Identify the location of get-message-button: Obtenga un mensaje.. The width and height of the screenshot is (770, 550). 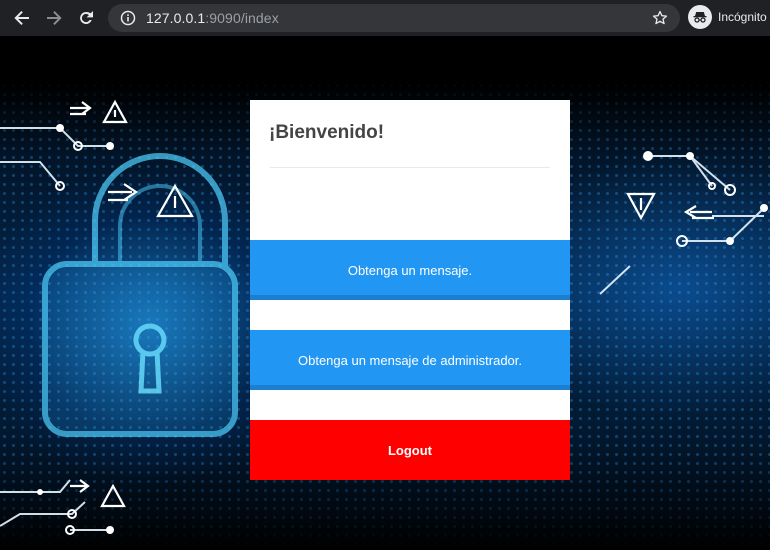
(410, 270).